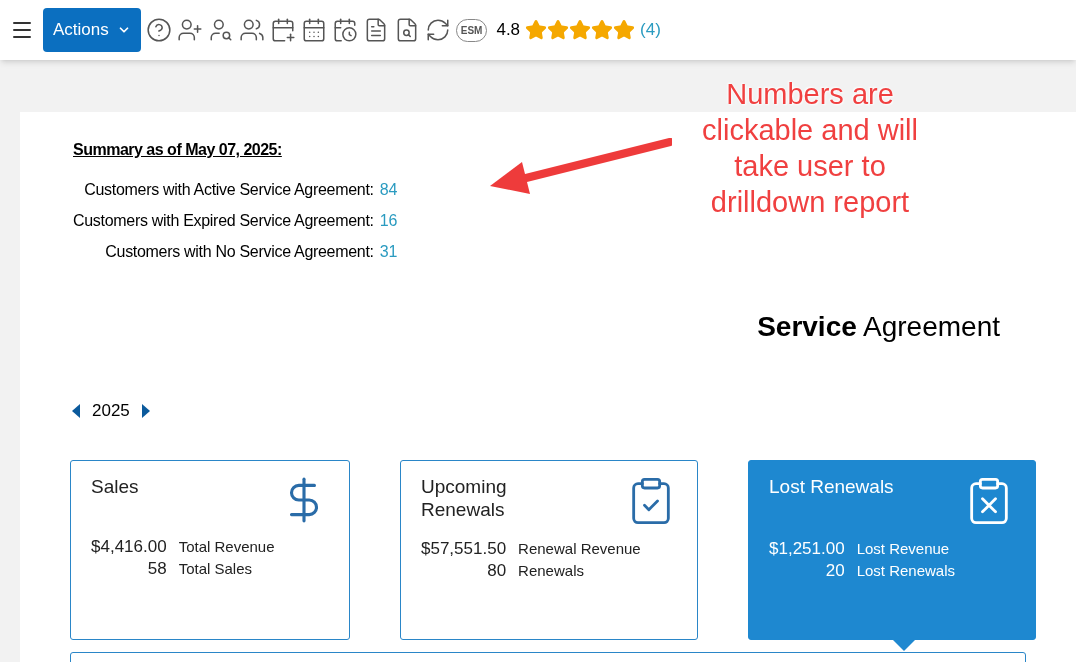 Image resolution: width=1076 pixels, height=662 pixels. I want to click on card-caption: Renewal Revenue, so click(579, 548).